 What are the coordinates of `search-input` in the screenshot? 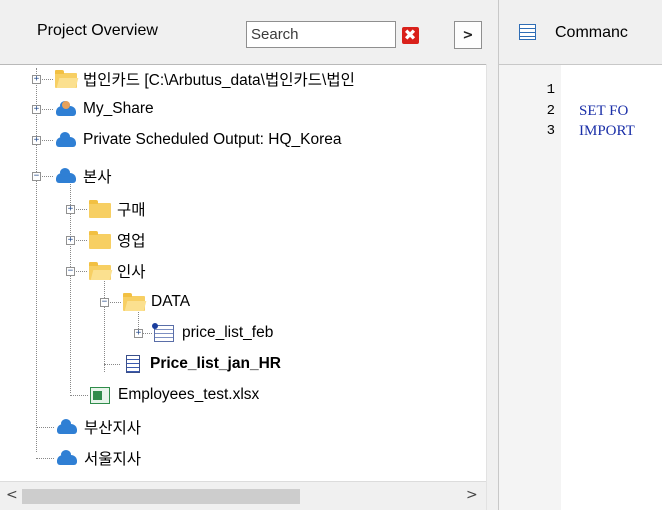 It's located at (321, 34).